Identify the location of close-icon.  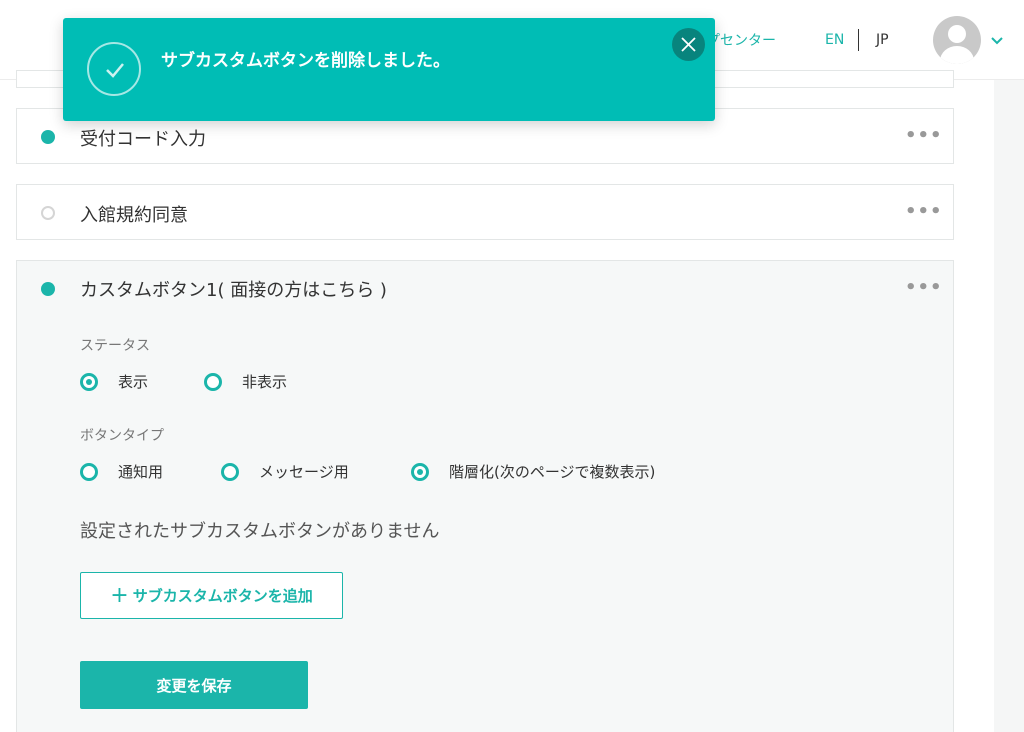
(688, 44).